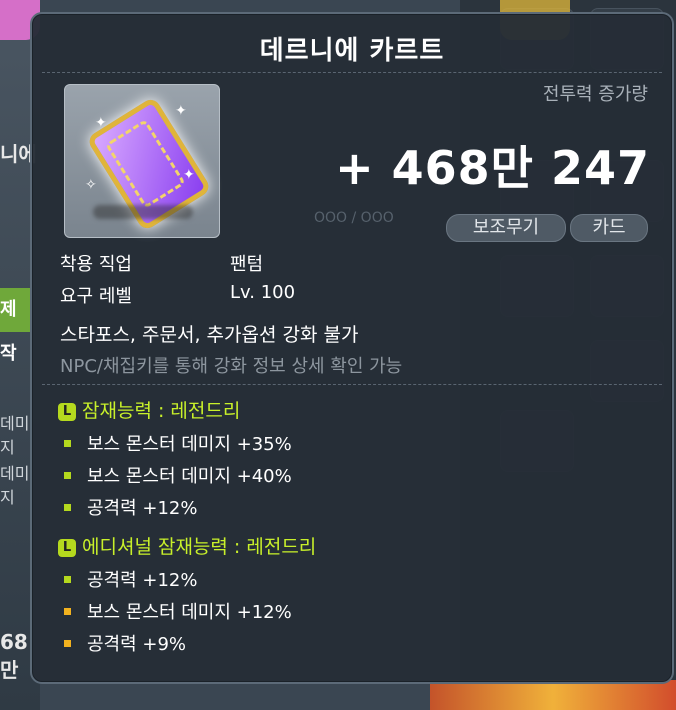 This screenshot has width=676, height=710. Describe the element at coordinates (142, 508) in the screenshot. I see `potential-line-text: 공격력 +12%` at that location.